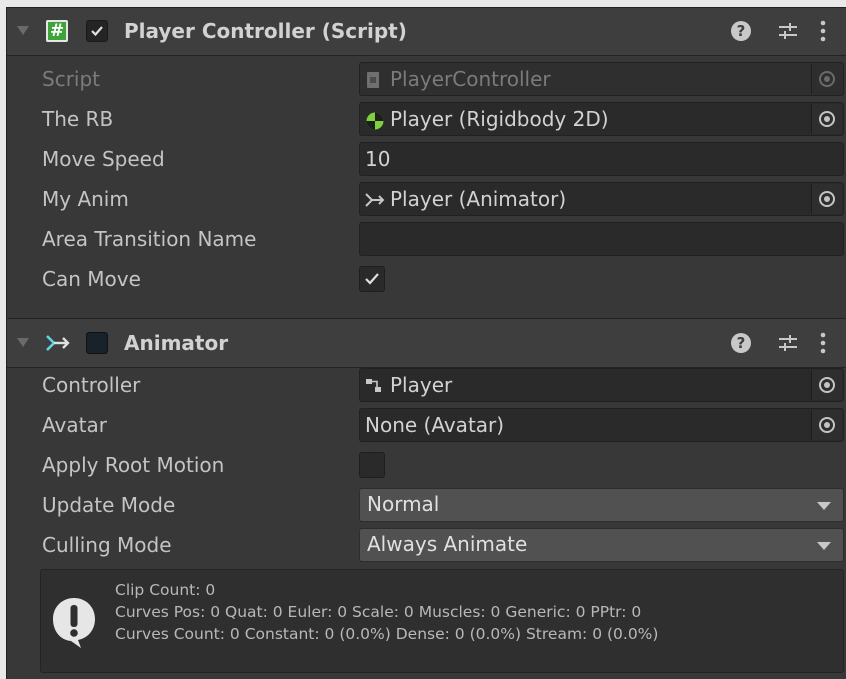  Describe the element at coordinates (57, 31) in the screenshot. I see `csharp-script-icon: #` at that location.